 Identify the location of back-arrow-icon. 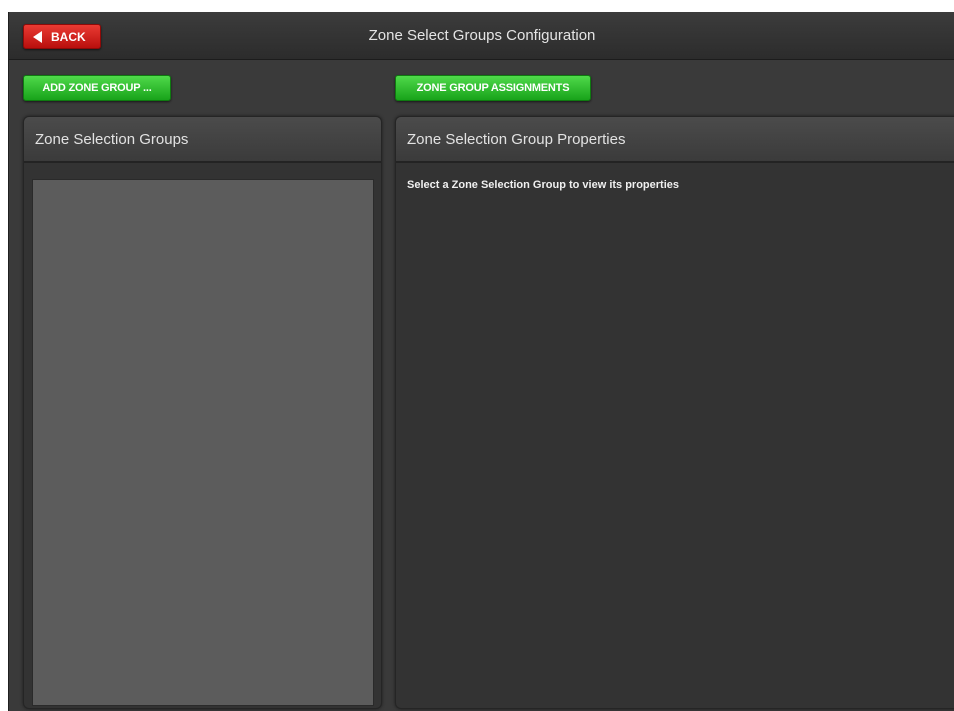
(37, 36).